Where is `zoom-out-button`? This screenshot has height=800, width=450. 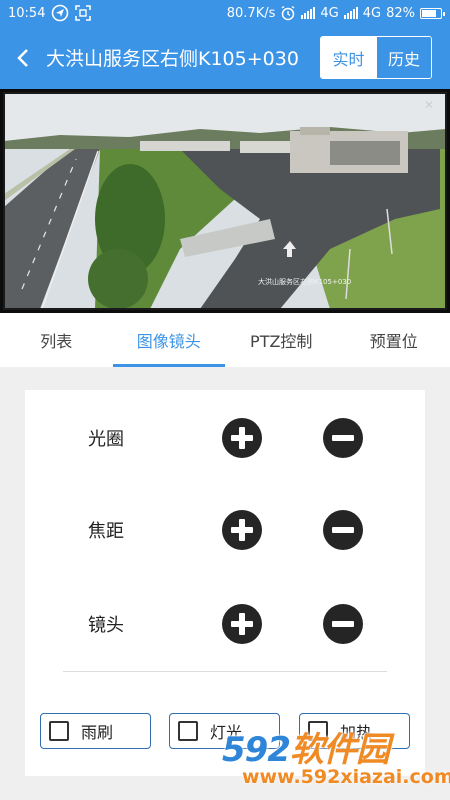
zoom-out-button is located at coordinates (343, 624).